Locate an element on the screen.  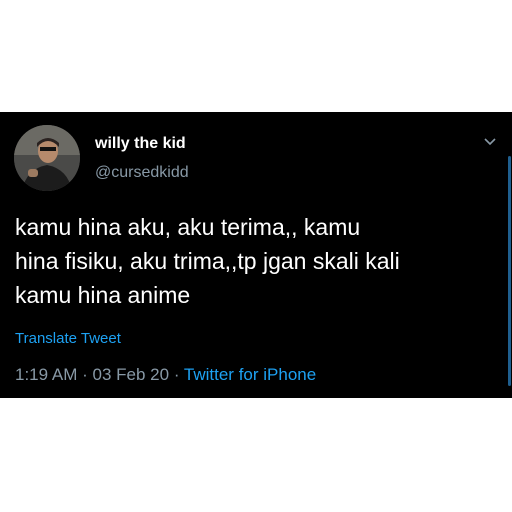
translate-tweet-link: Translate Tweet is located at coordinates (68, 338).